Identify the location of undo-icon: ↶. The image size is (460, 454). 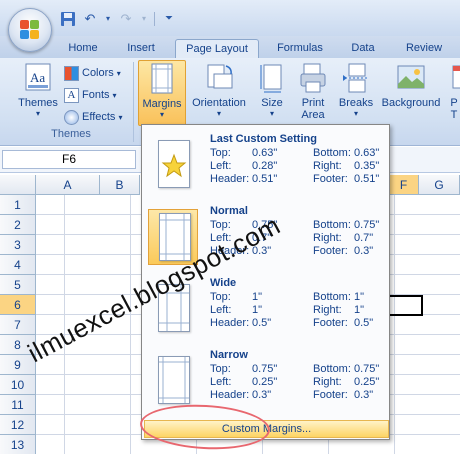
(90, 19).